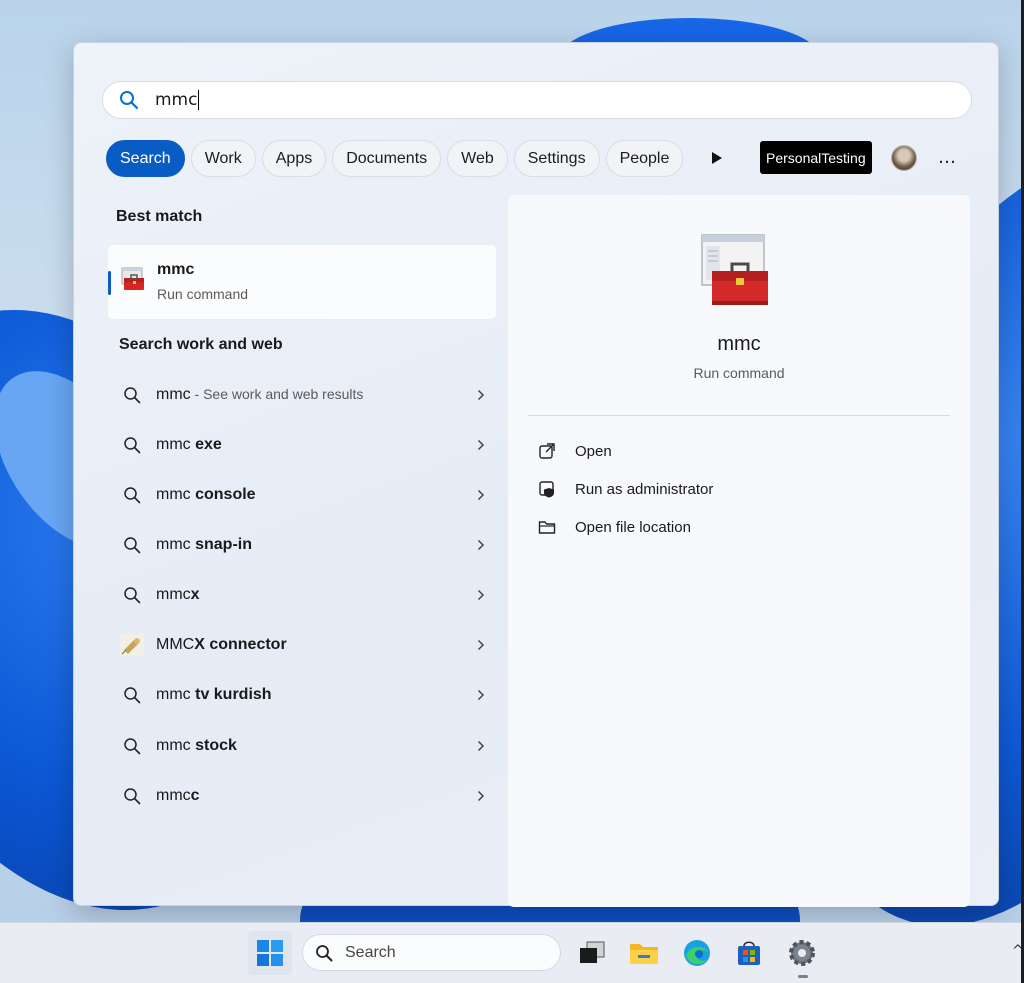  What do you see at coordinates (556, 158) in the screenshot?
I see `tab-settings: Settings` at bounding box center [556, 158].